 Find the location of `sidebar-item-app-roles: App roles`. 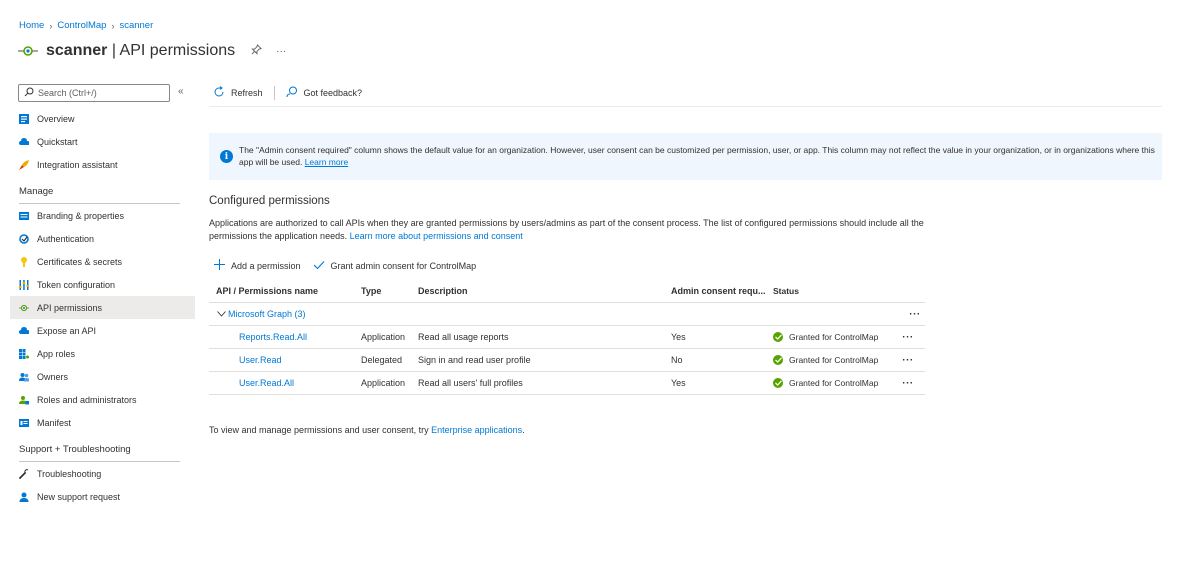

sidebar-item-app-roles: App roles is located at coordinates (102, 353).